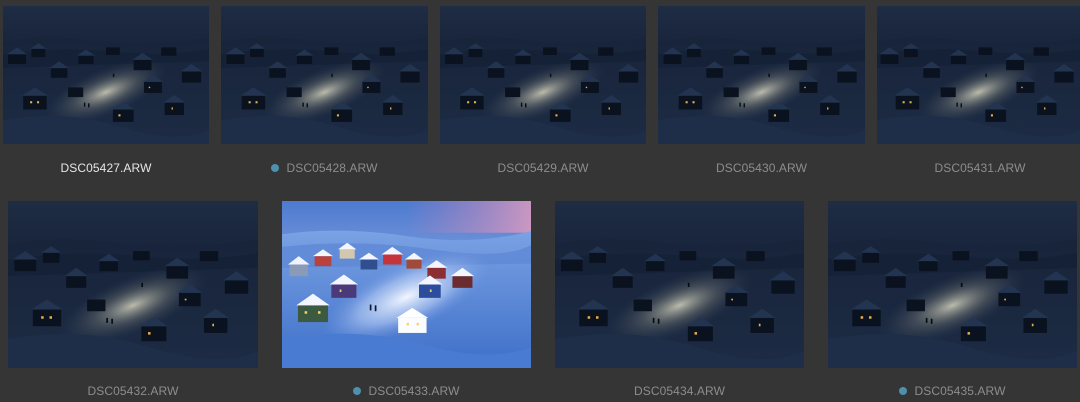 The width and height of the screenshot is (1080, 402). I want to click on filename-label: DSC05435.ARW, so click(952, 391).